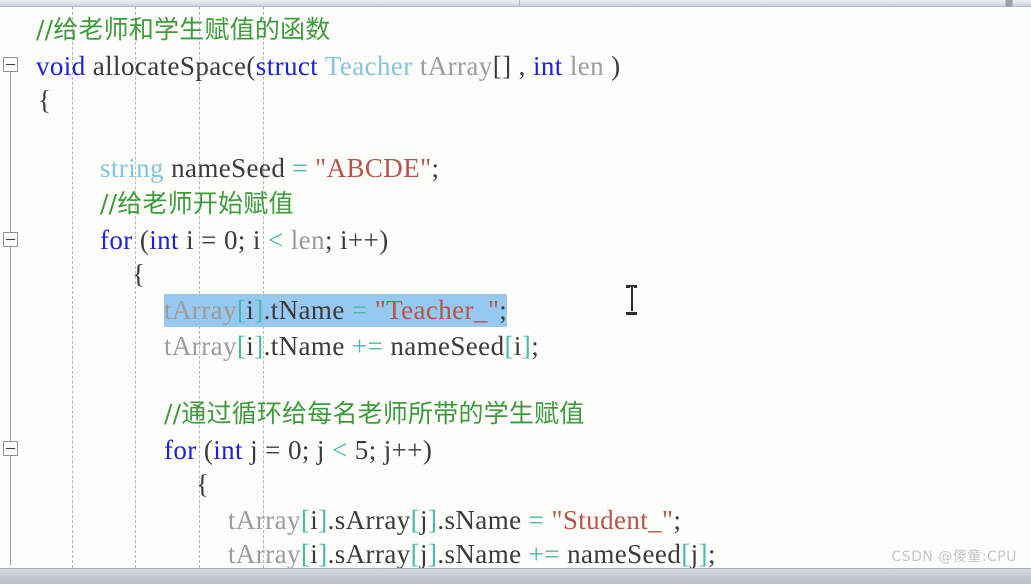  I want to click on line-content: for (int i = 0; i < len; i++), so click(244, 240).